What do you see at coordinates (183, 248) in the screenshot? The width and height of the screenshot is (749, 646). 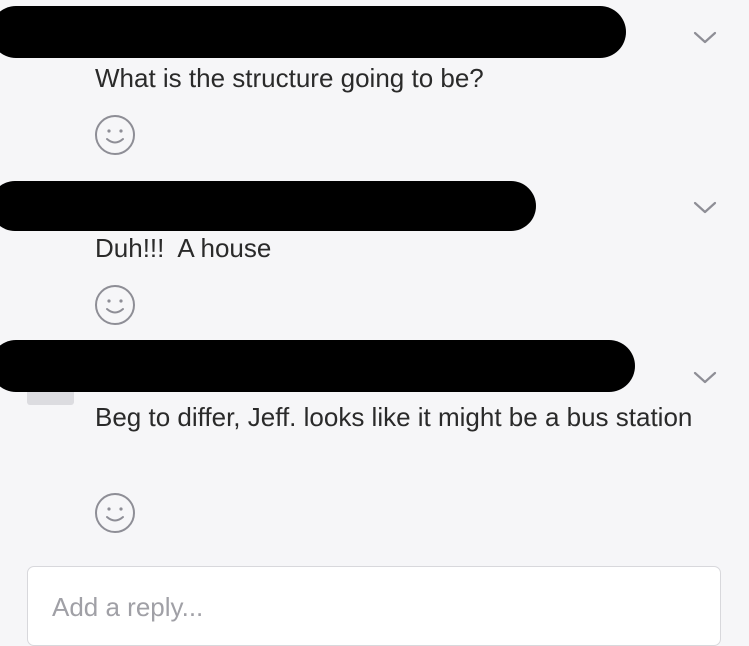 I see `comment-text: Duh!!! A house` at bounding box center [183, 248].